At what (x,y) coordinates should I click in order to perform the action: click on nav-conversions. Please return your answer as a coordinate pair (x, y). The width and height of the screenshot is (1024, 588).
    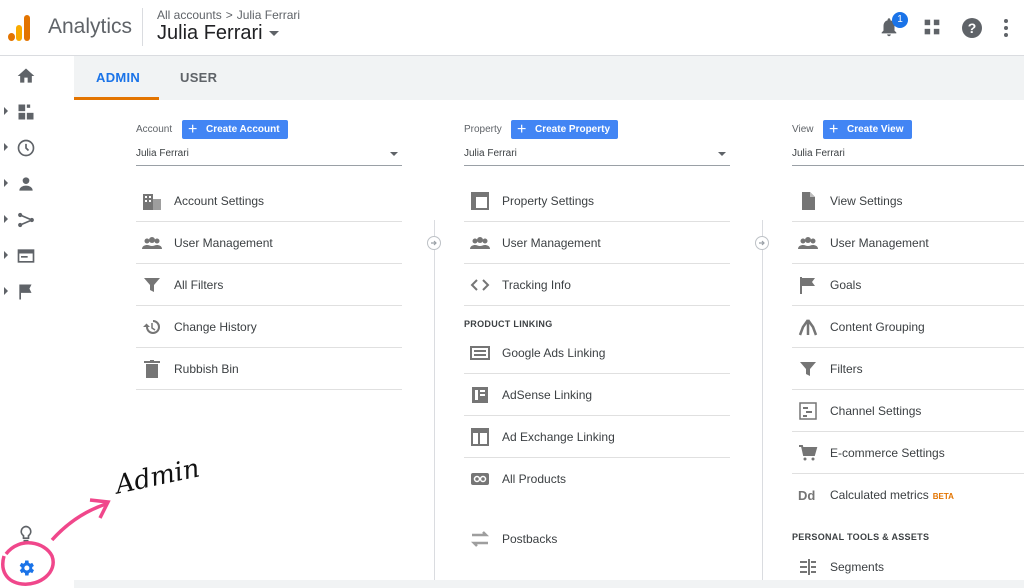
    Looking at the image, I should click on (26, 291).